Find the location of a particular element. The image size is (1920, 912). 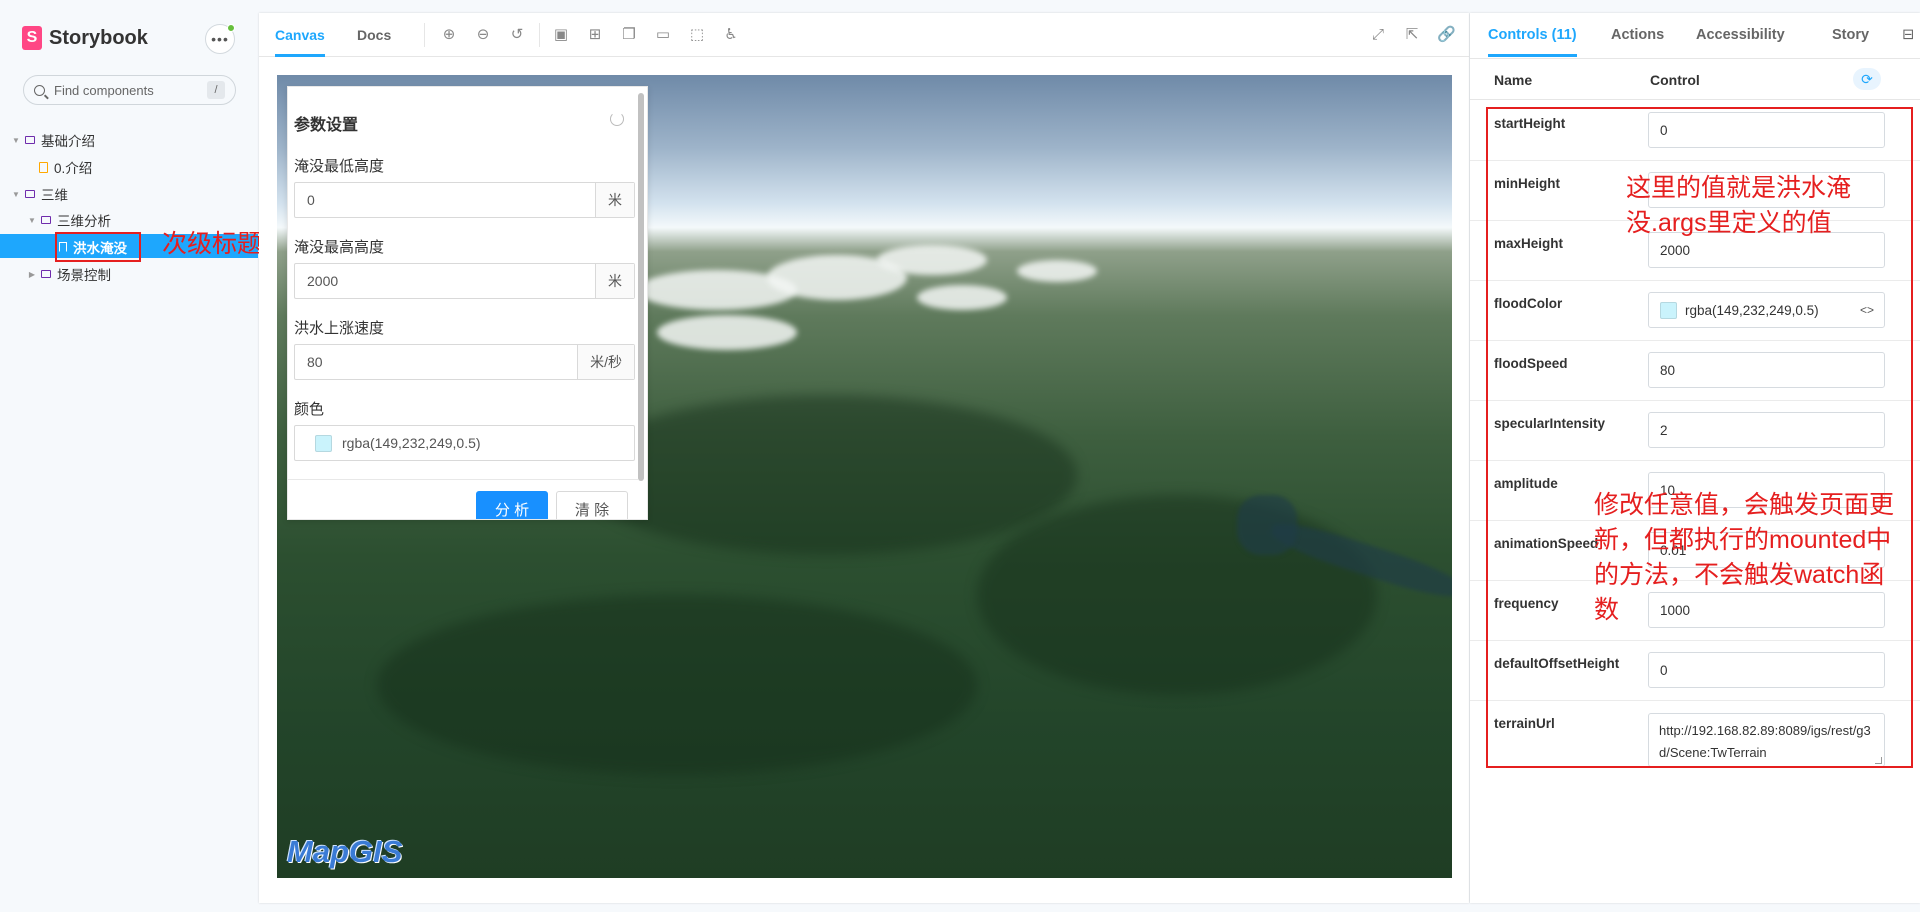

panel-divider is located at coordinates (463, 479).